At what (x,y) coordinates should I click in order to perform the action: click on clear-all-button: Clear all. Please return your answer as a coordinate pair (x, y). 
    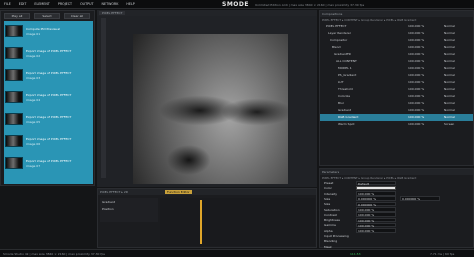
    Looking at the image, I should click on (77, 16).